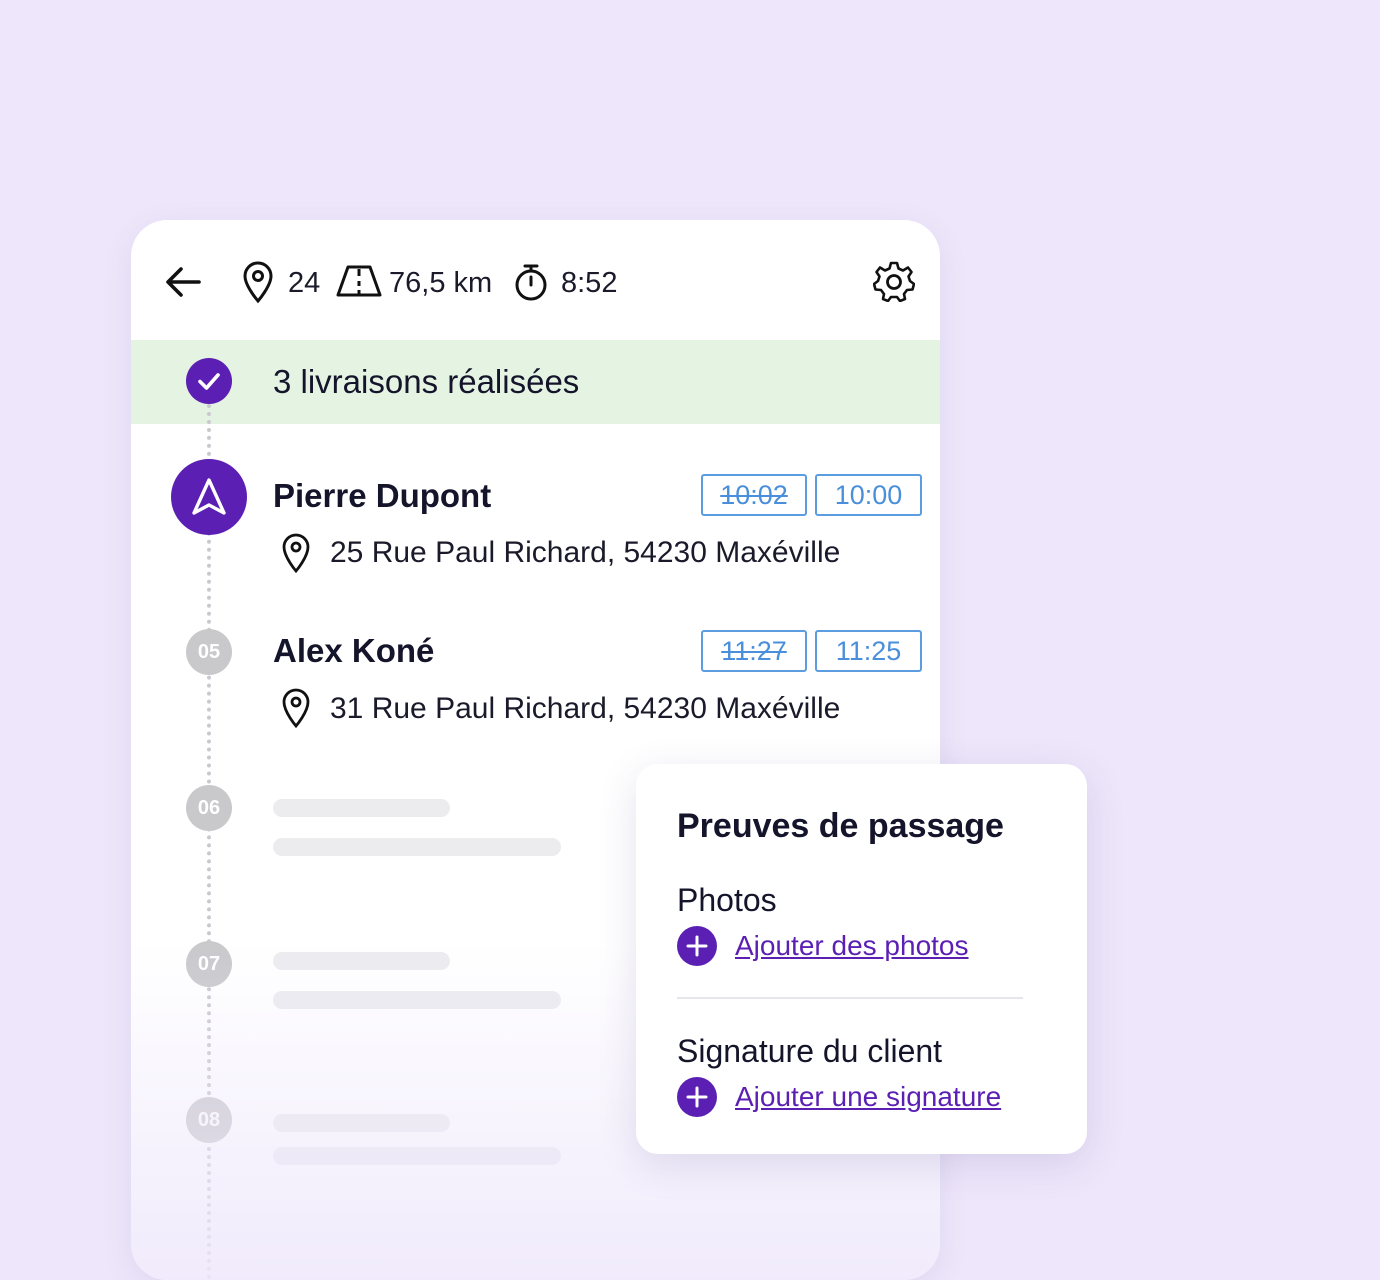 Image resolution: width=1380 pixels, height=1280 pixels. What do you see at coordinates (585, 552) in the screenshot?
I see `stop-address: 25 Rue Paul Richard, 54230 Maxéville` at bounding box center [585, 552].